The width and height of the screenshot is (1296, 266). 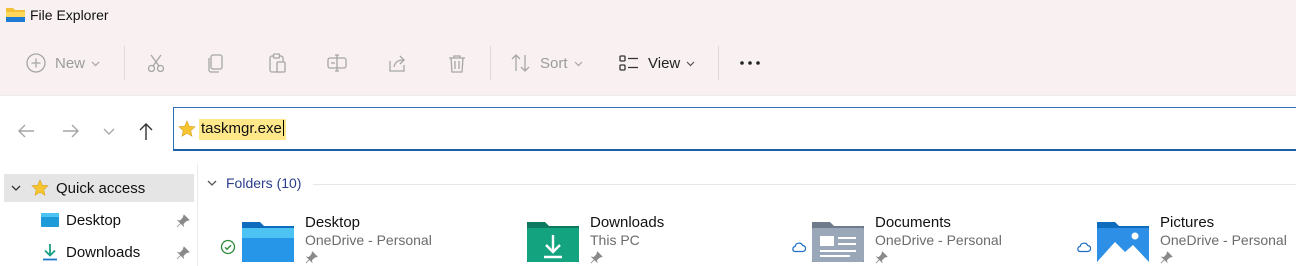 I want to click on download-arrow-icon, so click(x=50, y=252).